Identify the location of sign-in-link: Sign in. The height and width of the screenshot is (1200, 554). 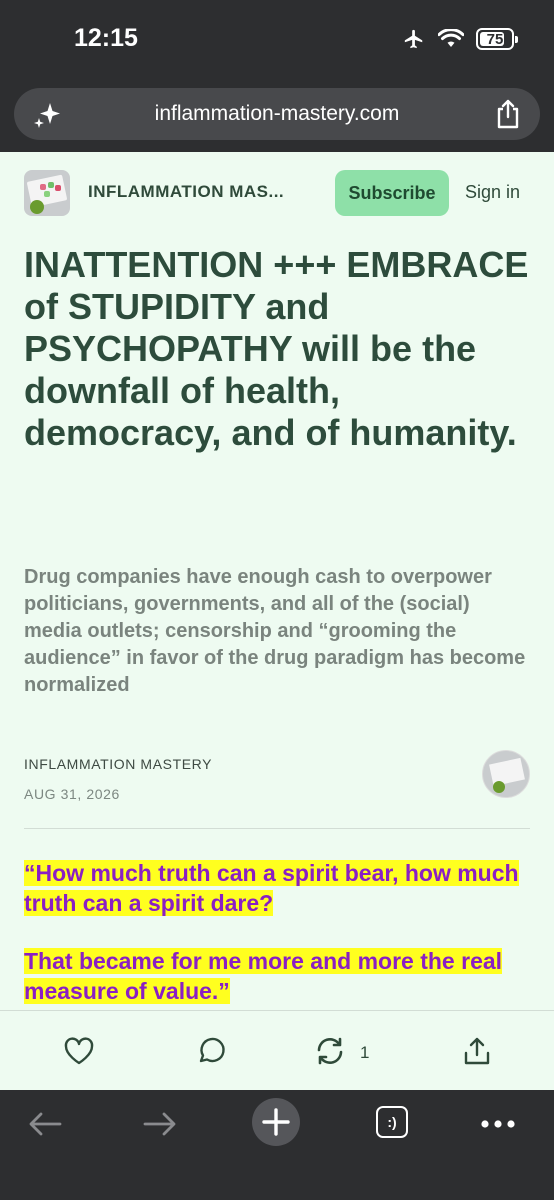
(492, 192).